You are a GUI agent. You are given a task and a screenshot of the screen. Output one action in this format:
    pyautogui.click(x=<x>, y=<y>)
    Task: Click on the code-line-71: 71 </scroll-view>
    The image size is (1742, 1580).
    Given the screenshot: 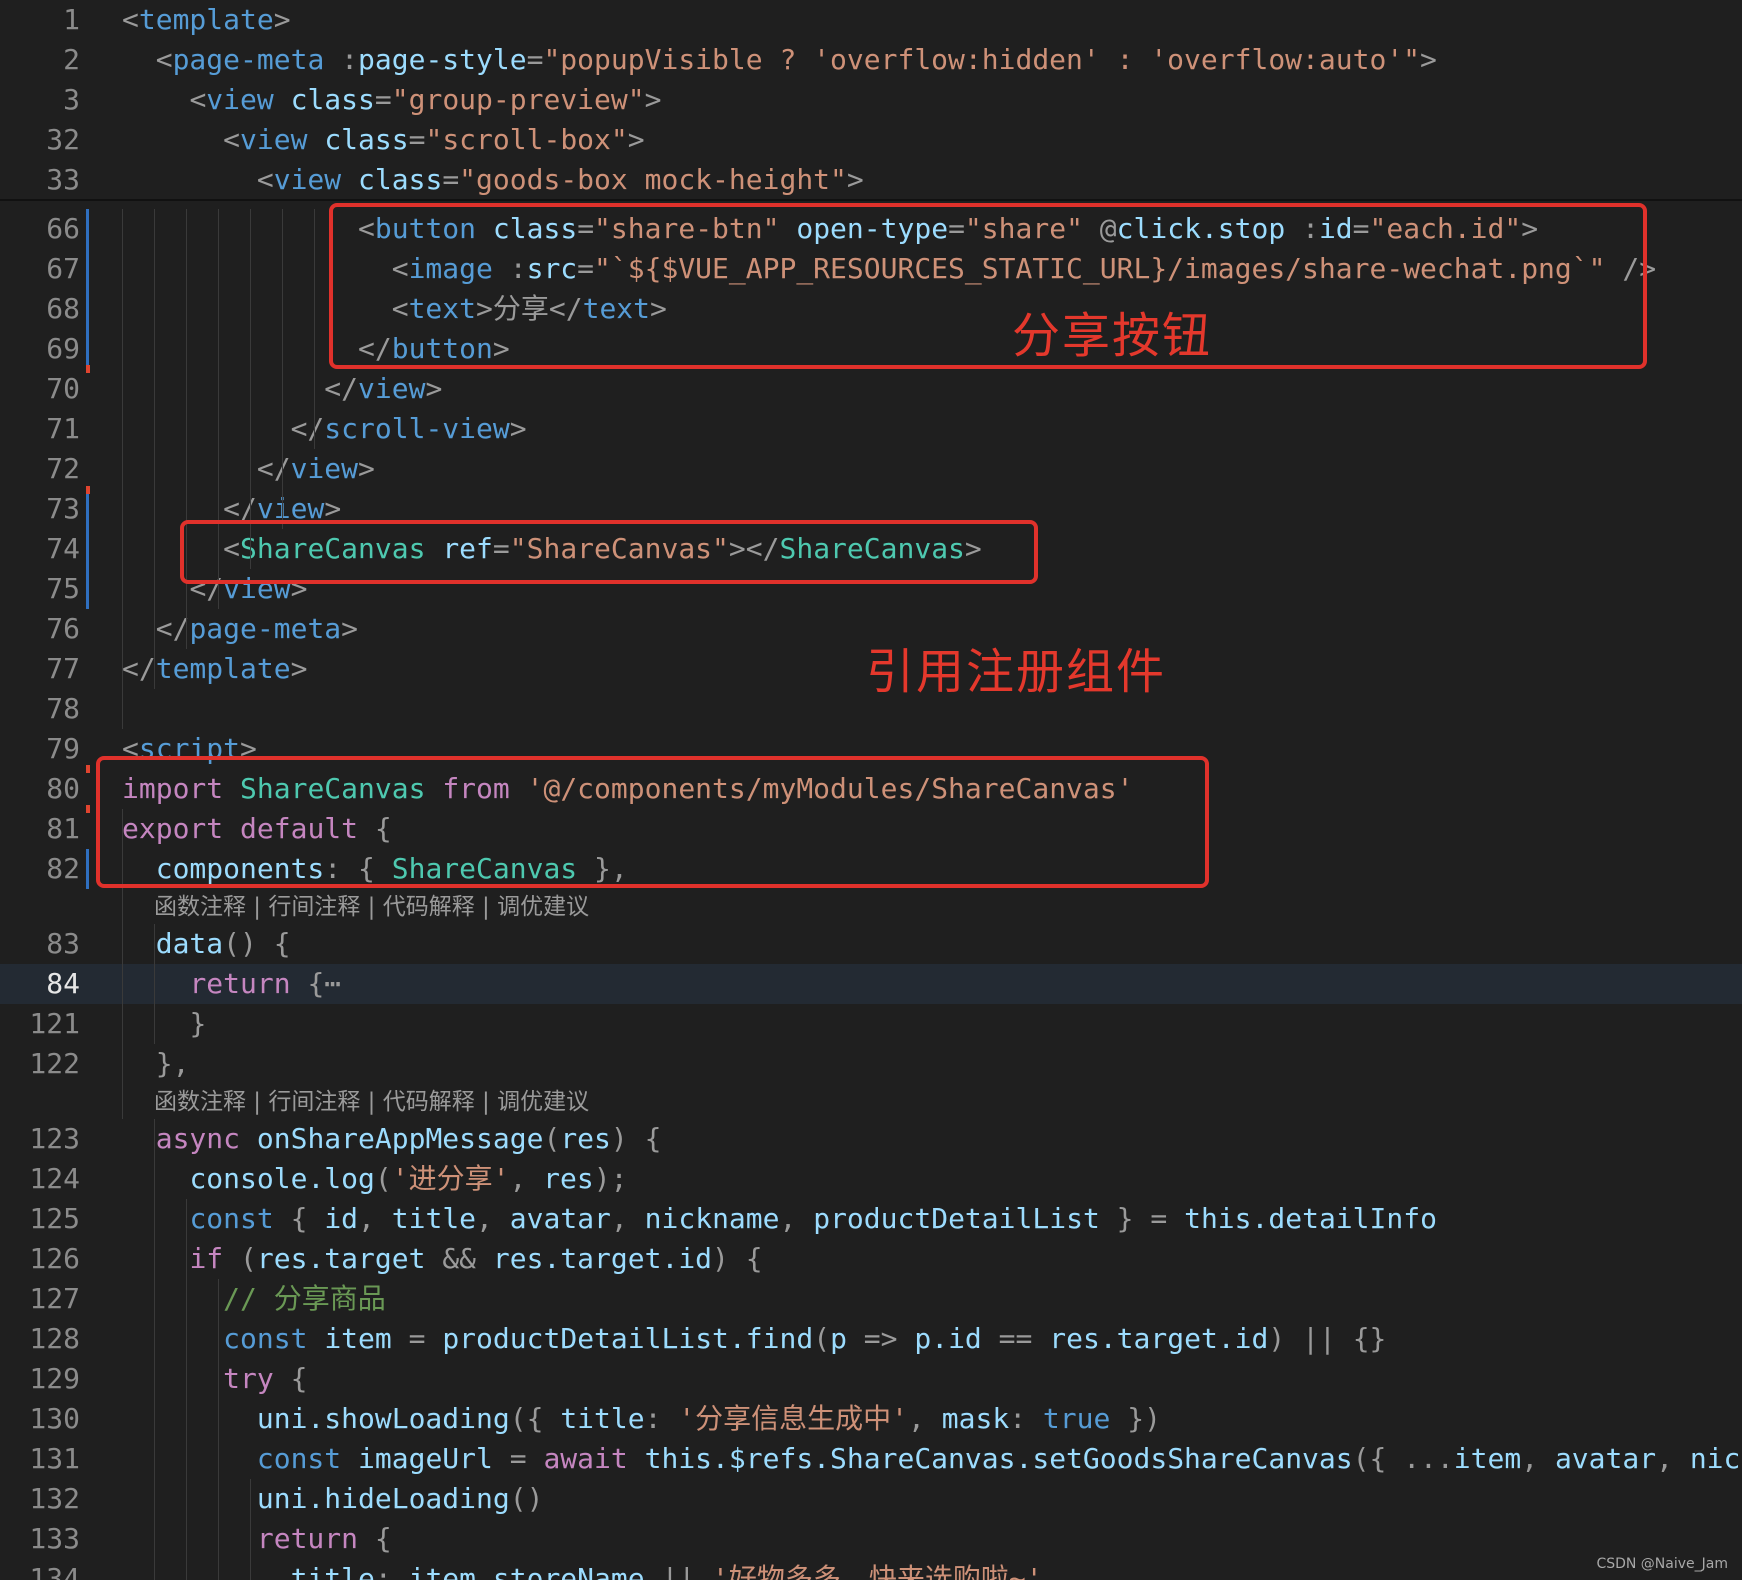 What is the action you would take?
    pyautogui.click(x=871, y=429)
    